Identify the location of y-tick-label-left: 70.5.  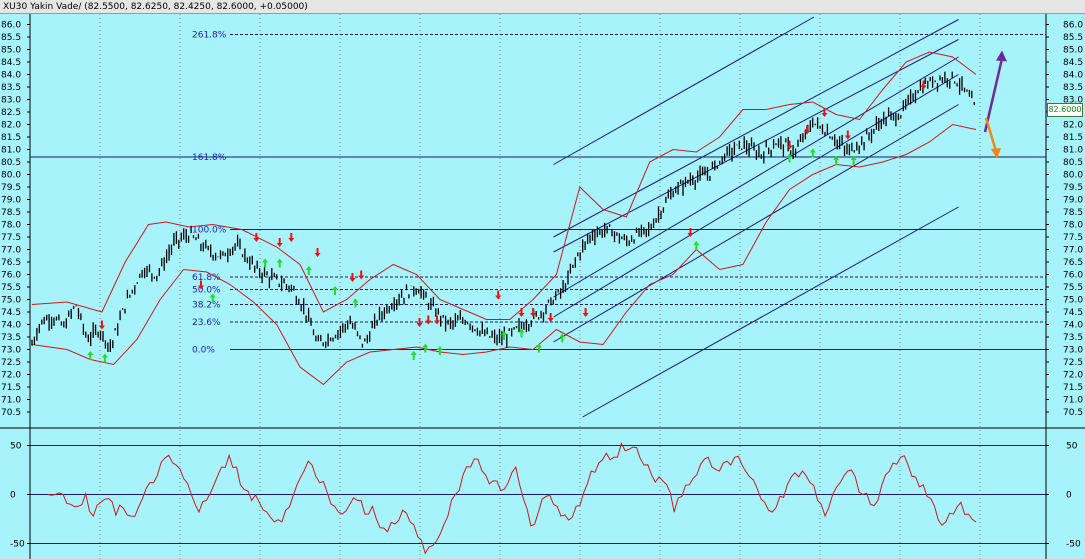
(11, 413).